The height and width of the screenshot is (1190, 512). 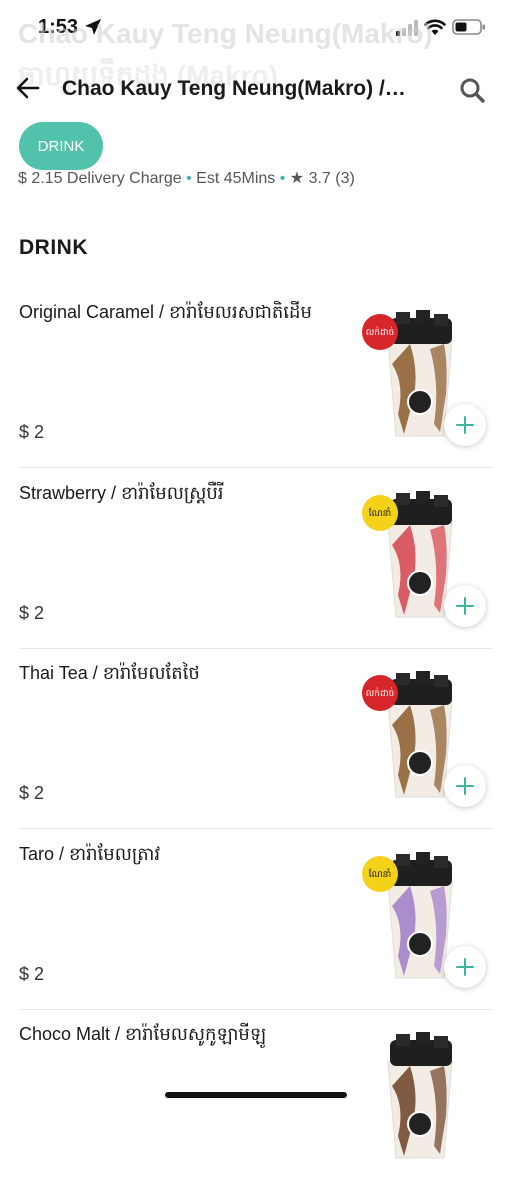 What do you see at coordinates (28, 88) in the screenshot?
I see `back-arrow-icon` at bounding box center [28, 88].